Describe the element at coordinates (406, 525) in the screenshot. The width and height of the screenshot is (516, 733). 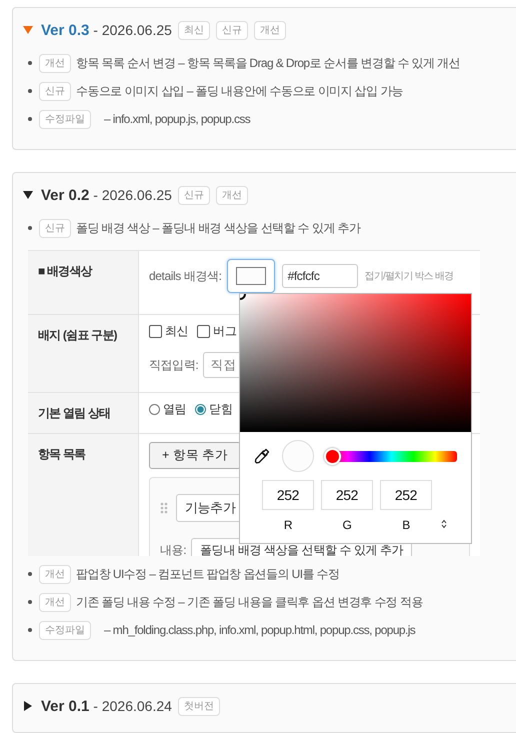
I see `channel-label: B` at that location.